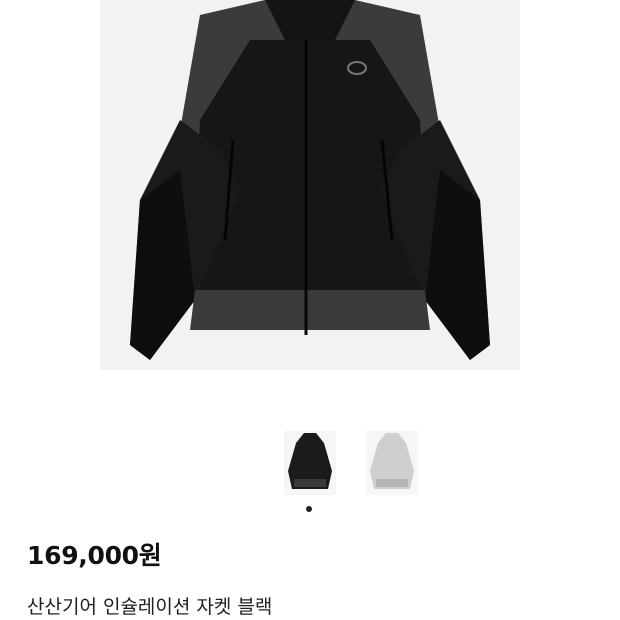  I want to click on thumbnail-grey-jacket, so click(392, 463).